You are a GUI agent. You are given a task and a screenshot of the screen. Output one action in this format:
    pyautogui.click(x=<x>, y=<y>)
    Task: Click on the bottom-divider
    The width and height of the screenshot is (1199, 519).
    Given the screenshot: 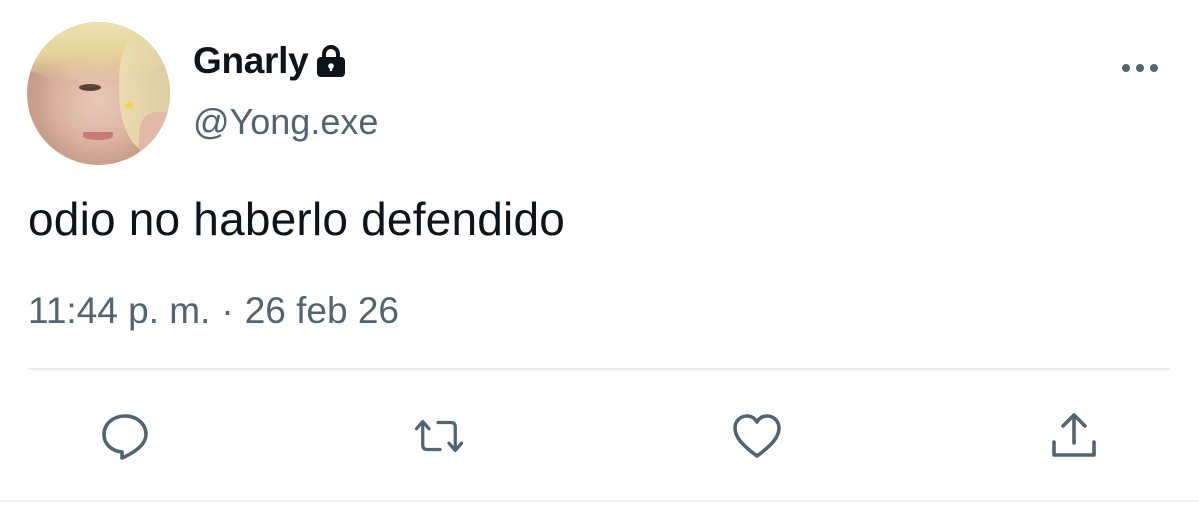 What is the action you would take?
    pyautogui.click(x=599, y=501)
    